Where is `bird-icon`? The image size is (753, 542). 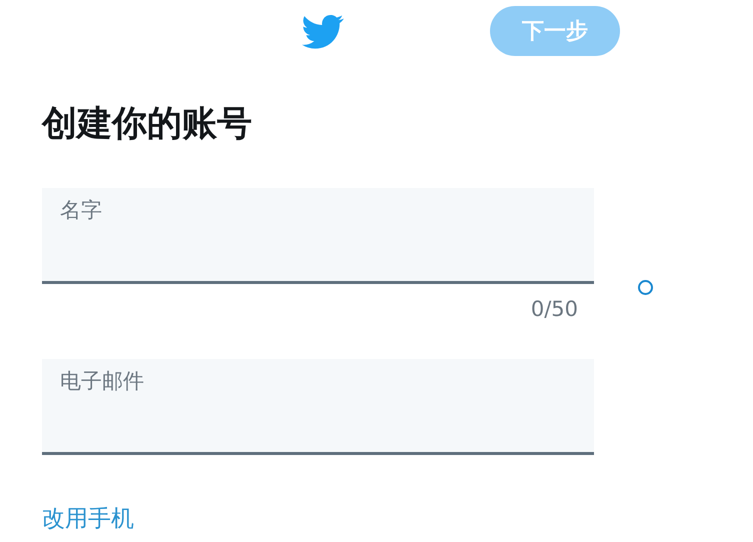 bird-icon is located at coordinates (323, 32).